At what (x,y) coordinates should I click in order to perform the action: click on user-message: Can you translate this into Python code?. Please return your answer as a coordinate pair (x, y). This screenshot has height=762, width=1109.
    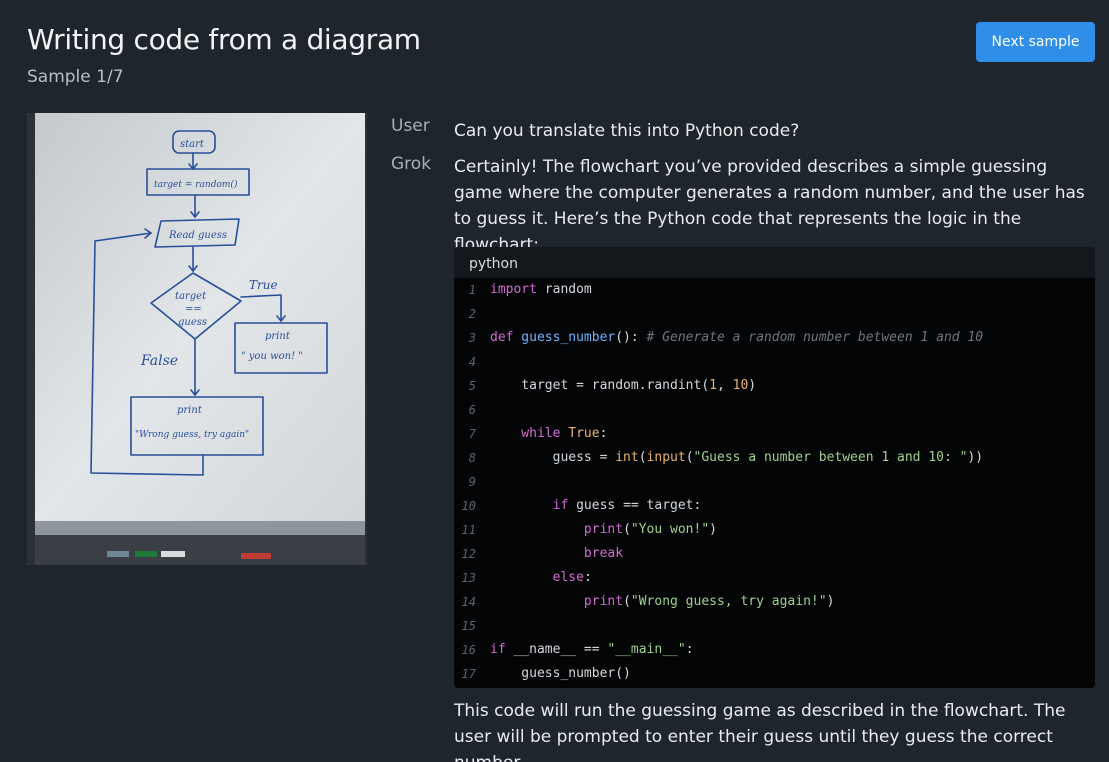
    Looking at the image, I should click on (627, 131).